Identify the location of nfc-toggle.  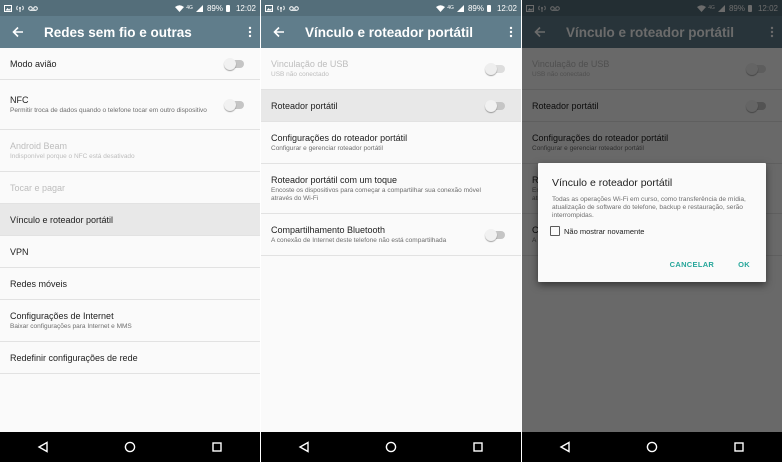
(234, 104).